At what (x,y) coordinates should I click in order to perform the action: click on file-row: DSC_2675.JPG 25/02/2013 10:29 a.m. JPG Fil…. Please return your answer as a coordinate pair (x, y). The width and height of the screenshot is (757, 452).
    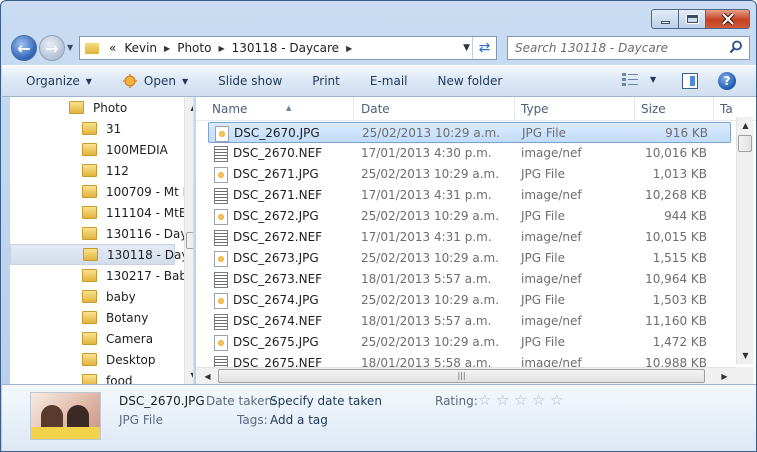
    Looking at the image, I should click on (469, 342).